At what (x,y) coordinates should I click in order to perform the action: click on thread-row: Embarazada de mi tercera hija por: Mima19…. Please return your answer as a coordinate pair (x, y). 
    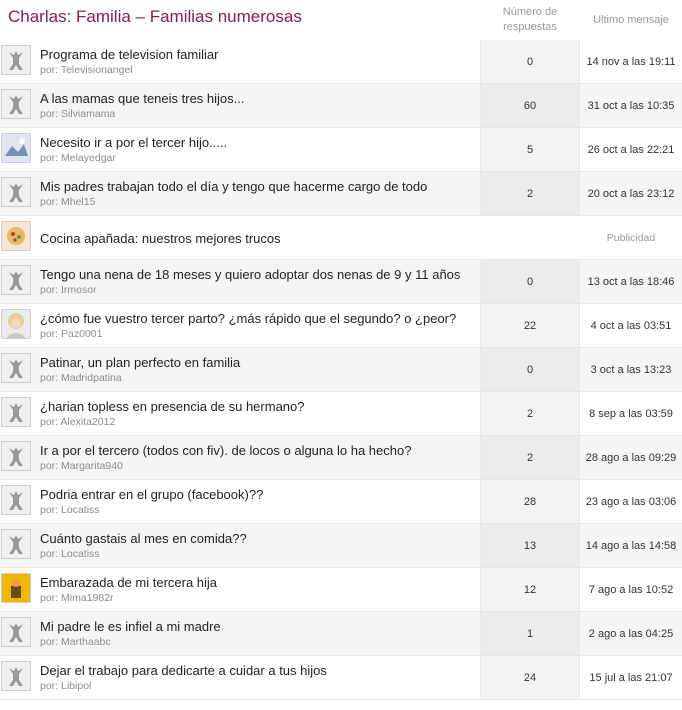
    Looking at the image, I should click on (341, 590).